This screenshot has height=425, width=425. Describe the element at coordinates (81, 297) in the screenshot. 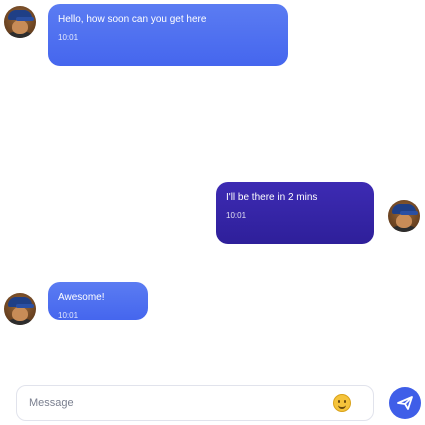

I see `message-text: Awesome!` at that location.